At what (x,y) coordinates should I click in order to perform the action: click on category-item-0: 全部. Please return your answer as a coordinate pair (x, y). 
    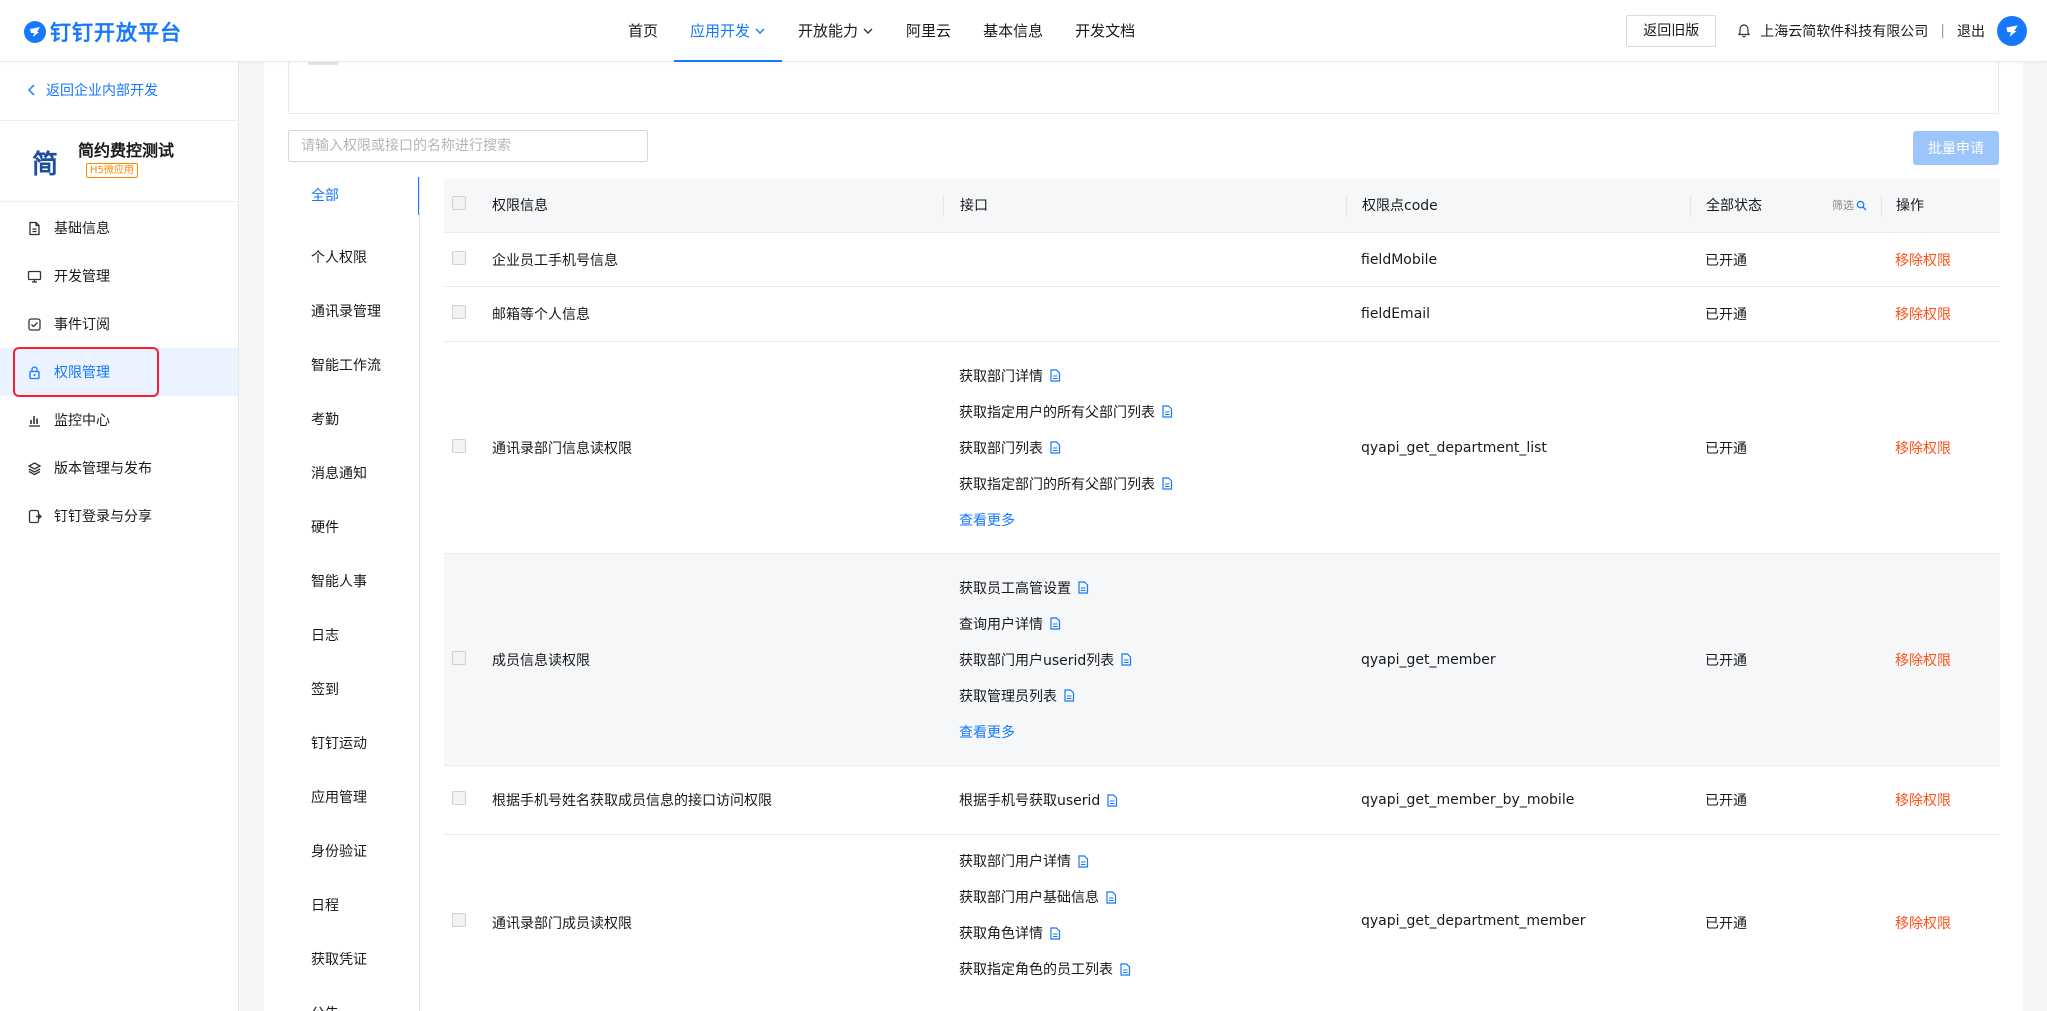
    Looking at the image, I should click on (353, 204).